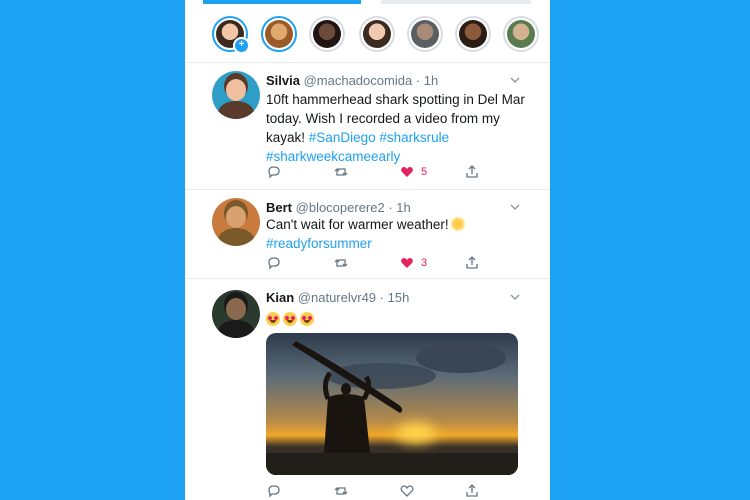  I want to click on author-handle: @naturelvr49, so click(337, 297).